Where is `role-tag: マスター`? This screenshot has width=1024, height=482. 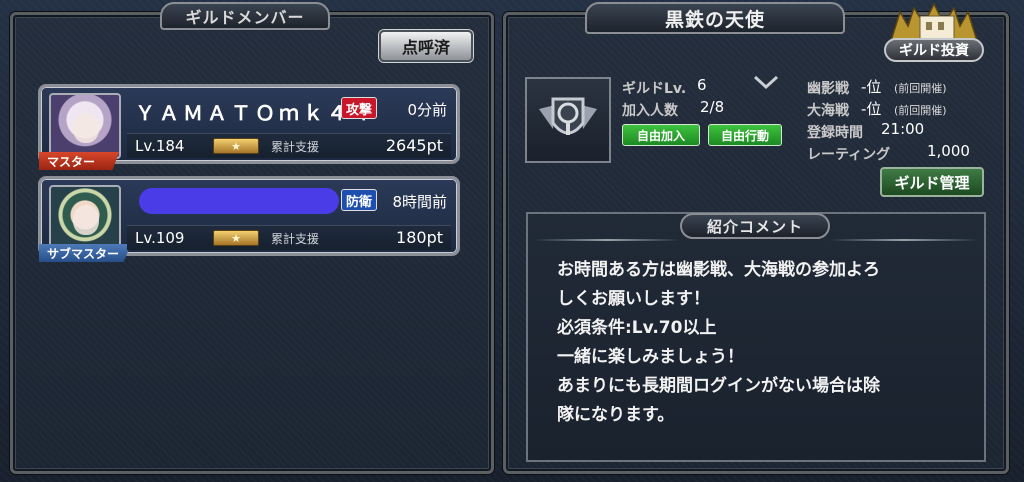 role-tag: マスター is located at coordinates (79, 161).